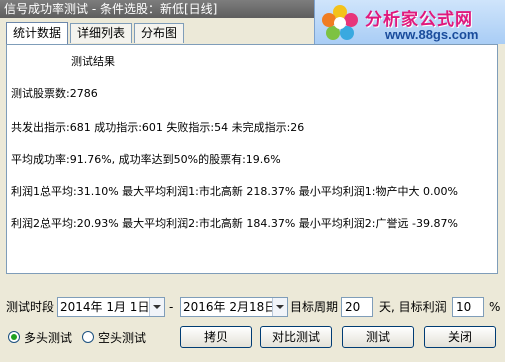  I want to click on copy-button: 拷贝, so click(216, 337).